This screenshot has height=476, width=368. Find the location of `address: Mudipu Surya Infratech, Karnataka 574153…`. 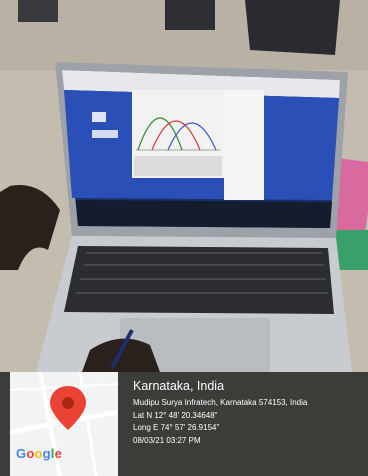

address: Mudipu Surya Infratech, Karnataka 574153… is located at coordinates (220, 402).